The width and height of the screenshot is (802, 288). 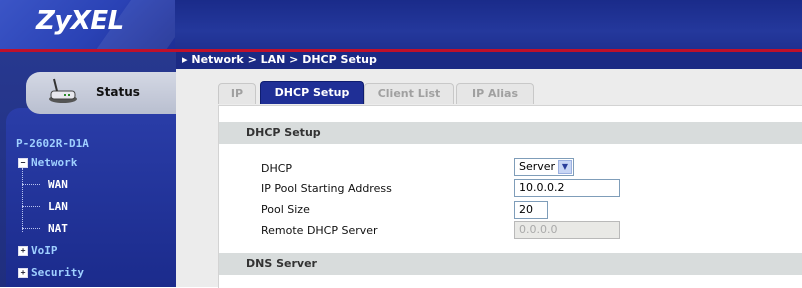 I want to click on sidebar-item-lan: LAN, so click(x=58, y=206).